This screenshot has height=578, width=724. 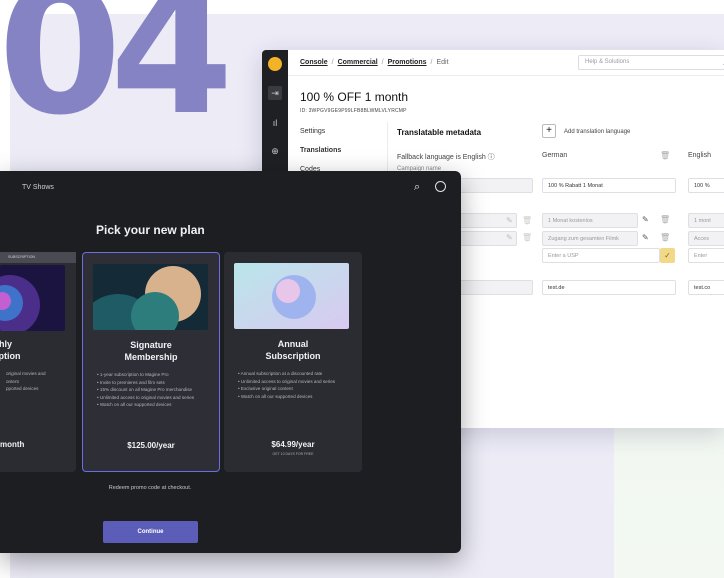 What do you see at coordinates (38, 187) in the screenshot?
I see `top-nav-label: TV Shows` at bounding box center [38, 187].